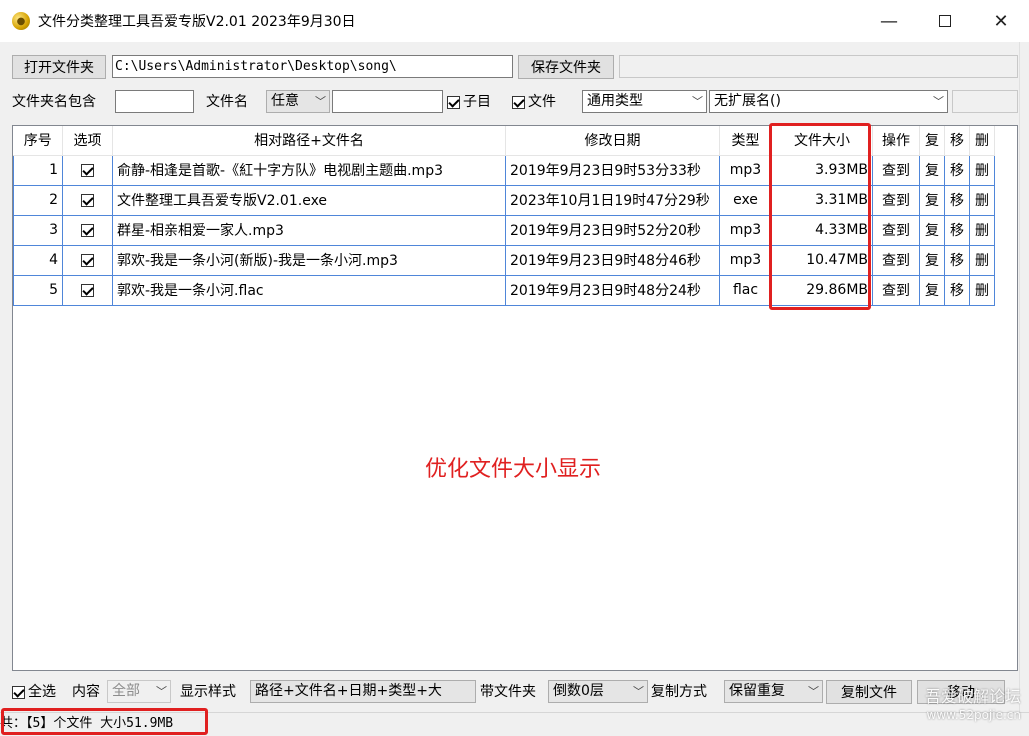 The width and height of the screenshot is (1029, 736). What do you see at coordinates (757, 691) in the screenshot?
I see `copy-mode-value: 保留重复` at bounding box center [757, 691].